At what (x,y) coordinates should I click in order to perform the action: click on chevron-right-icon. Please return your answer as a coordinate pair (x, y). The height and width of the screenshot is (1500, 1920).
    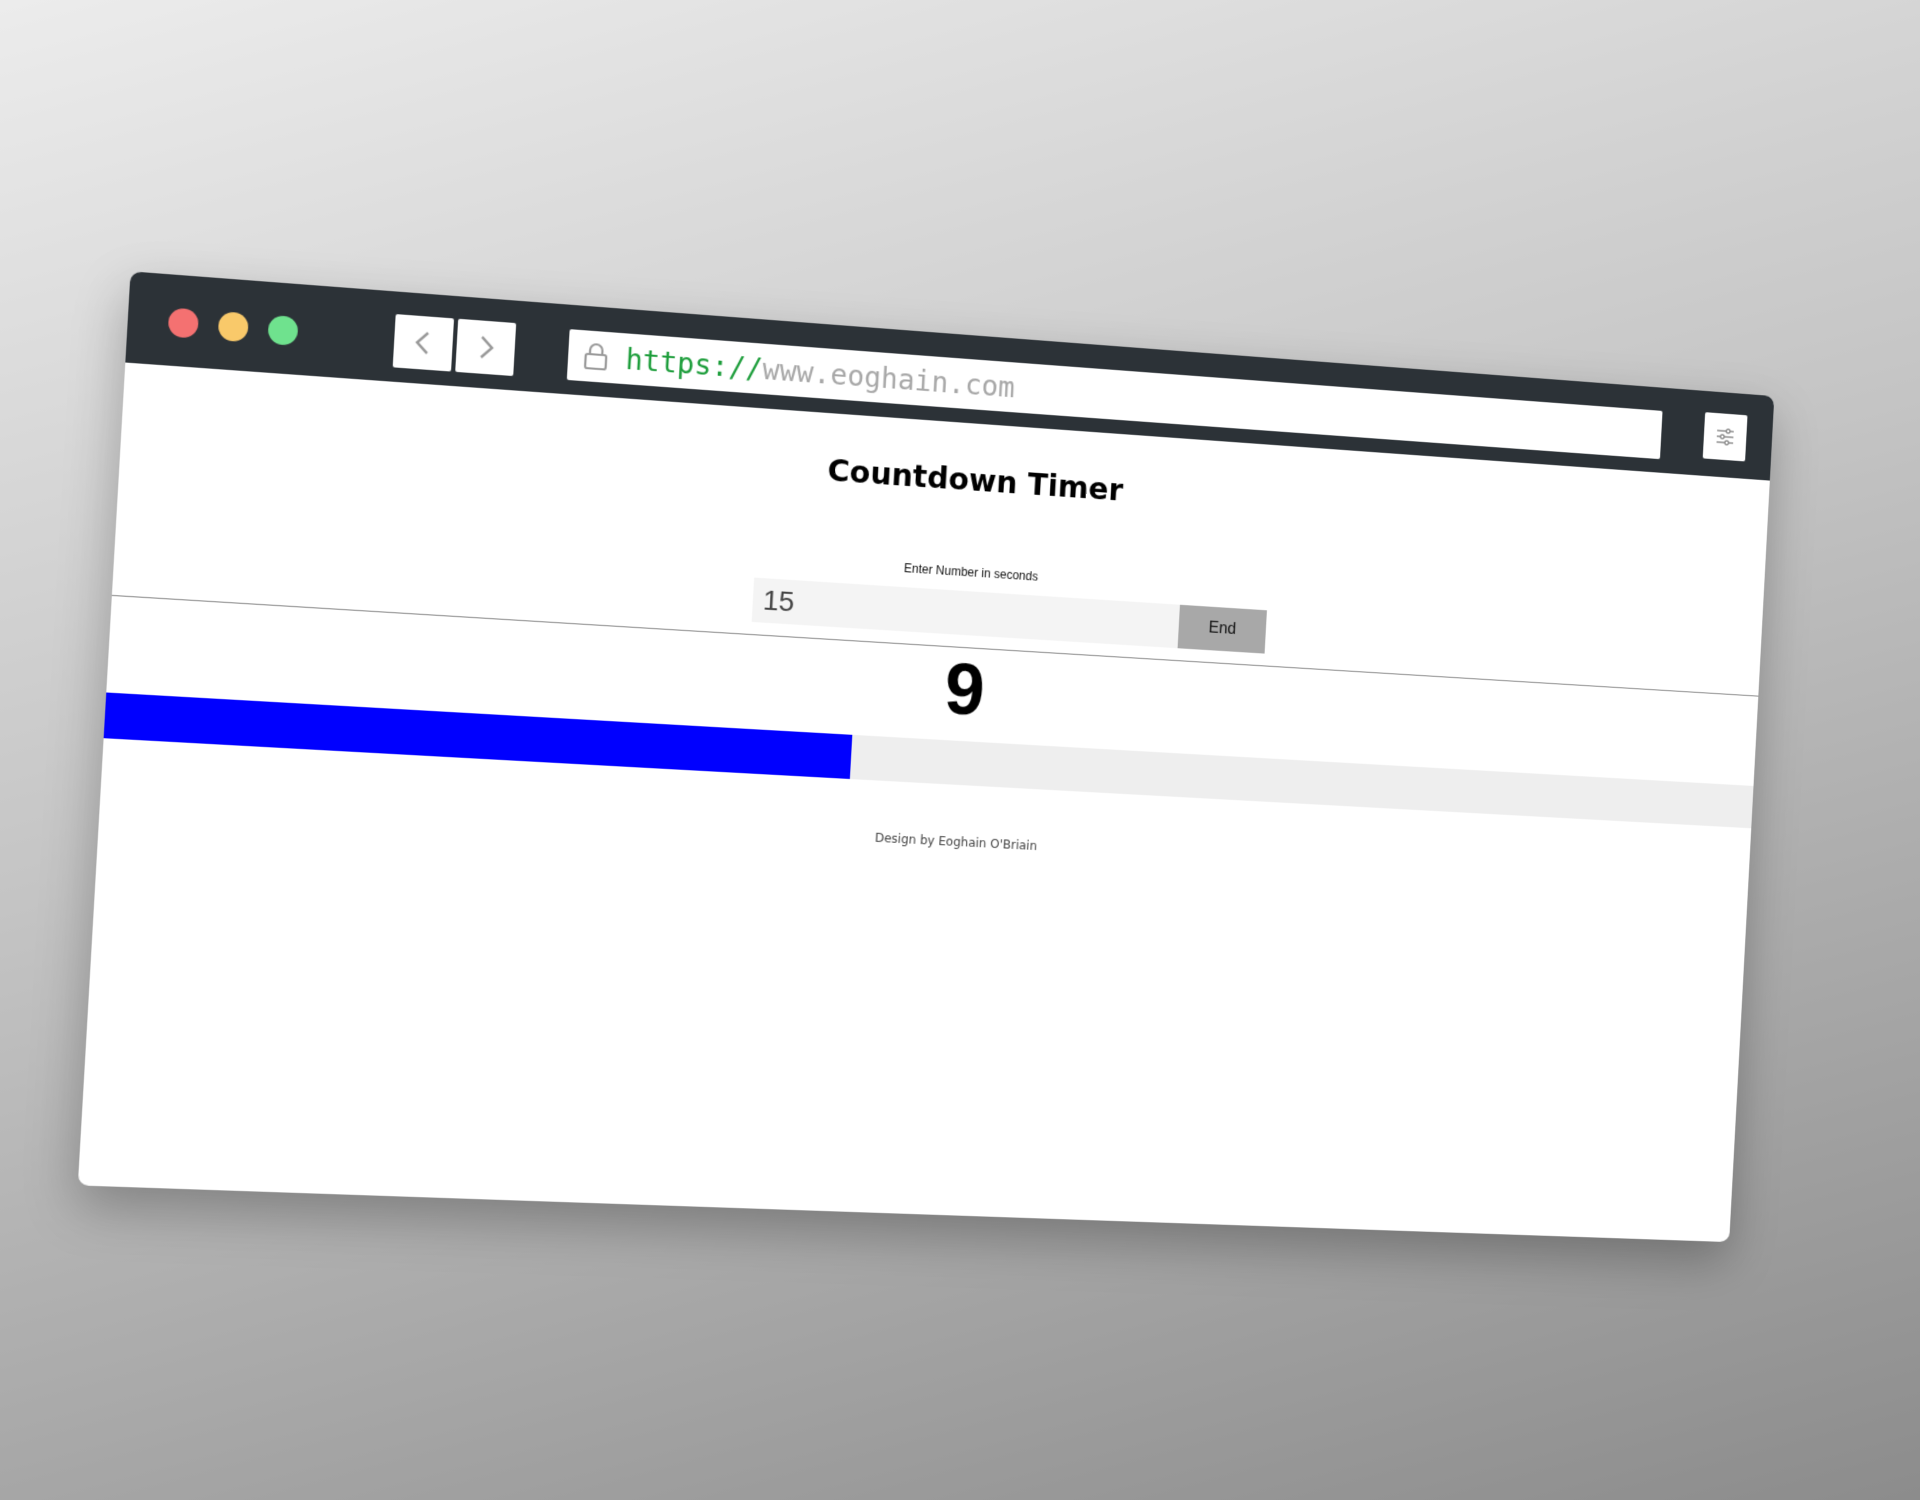
    Looking at the image, I should click on (486, 347).